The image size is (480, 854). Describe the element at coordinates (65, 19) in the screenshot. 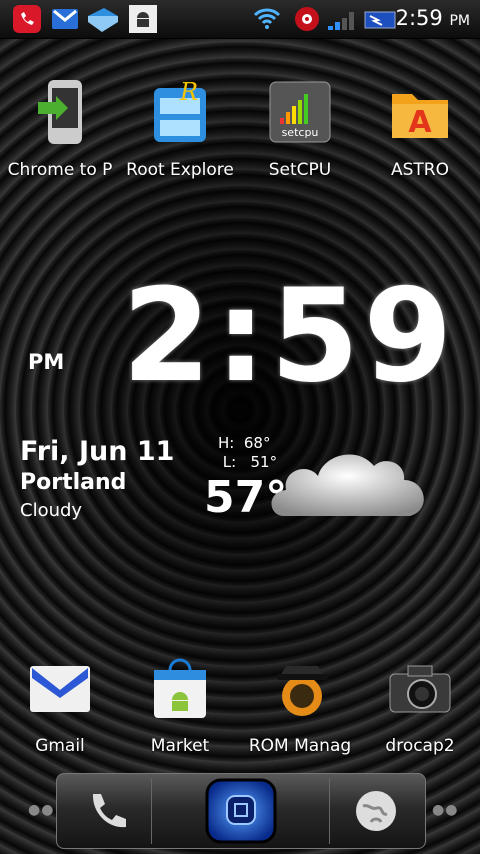

I see `gmail-notification-icon` at that location.